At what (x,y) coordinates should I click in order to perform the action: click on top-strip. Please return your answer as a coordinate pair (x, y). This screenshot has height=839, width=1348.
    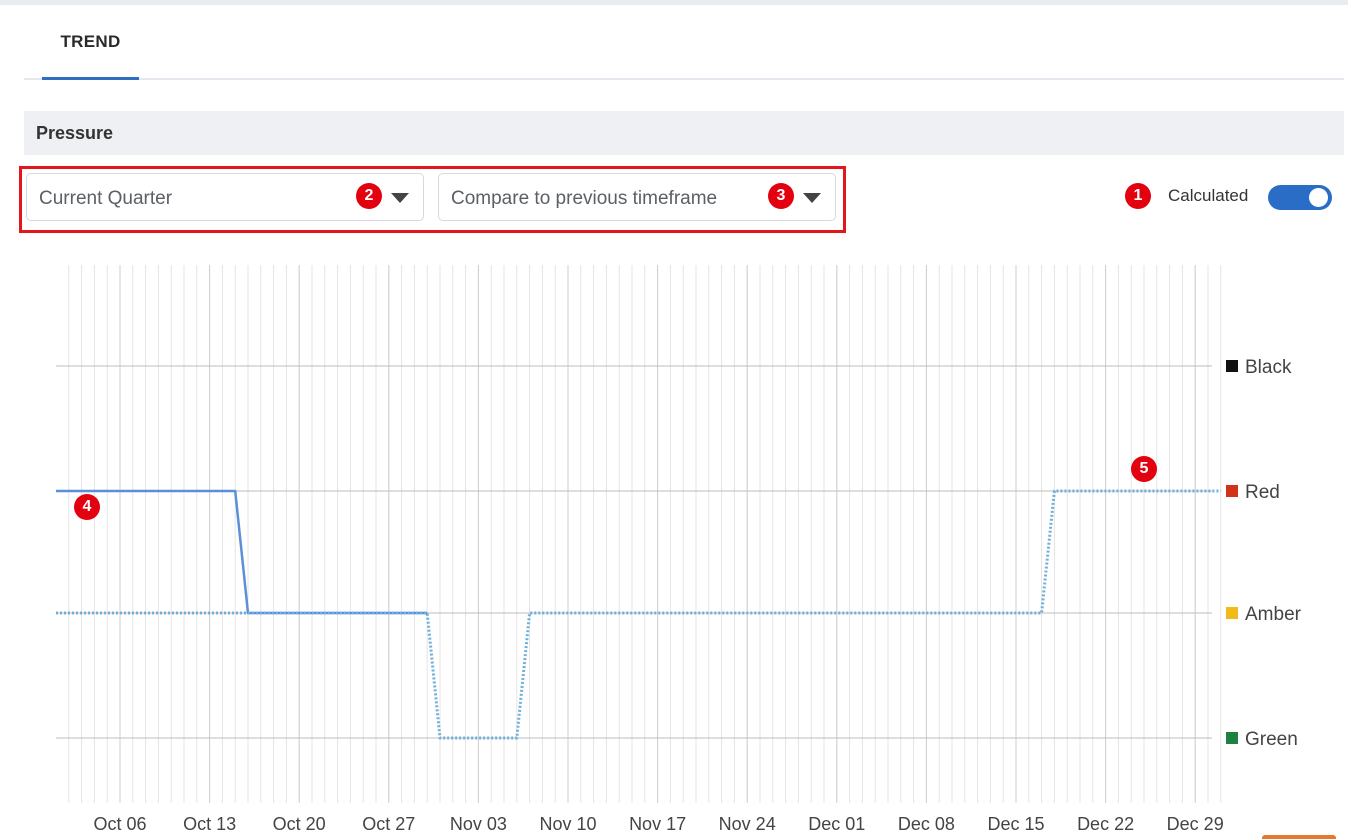
    Looking at the image, I should click on (674, 2).